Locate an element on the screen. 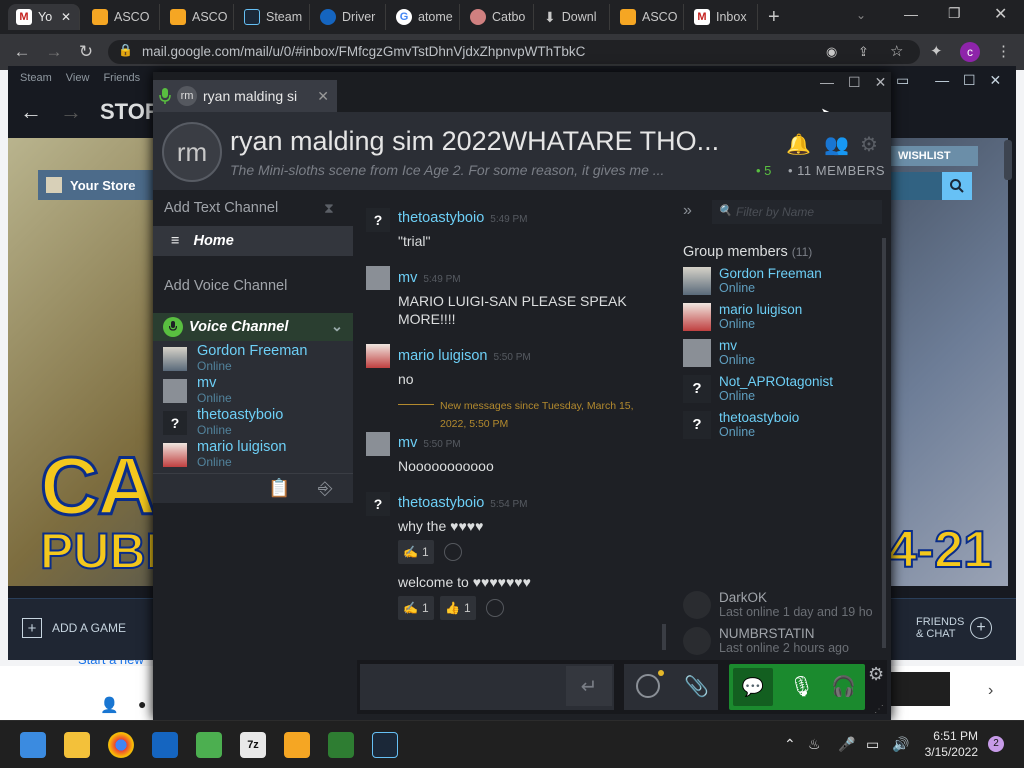 The width and height of the screenshot is (1024, 768). chat-close-button: ✕ is located at coordinates (881, 82).